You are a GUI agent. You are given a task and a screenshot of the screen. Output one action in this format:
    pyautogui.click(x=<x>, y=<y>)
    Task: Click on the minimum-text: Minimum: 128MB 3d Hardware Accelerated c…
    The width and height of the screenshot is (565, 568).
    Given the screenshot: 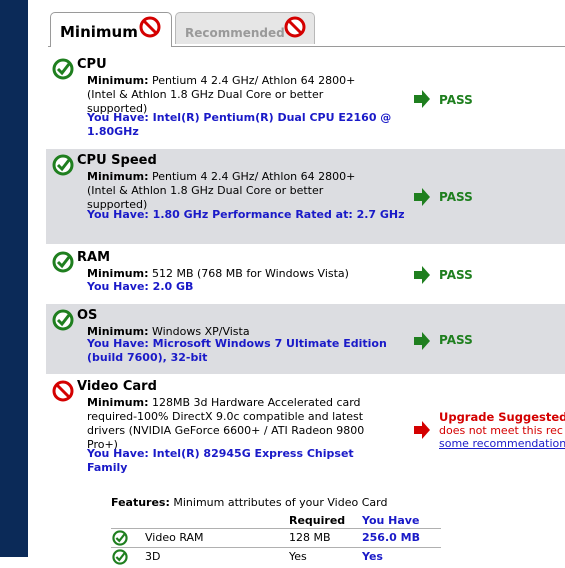 What is the action you would take?
    pyautogui.click(x=226, y=423)
    